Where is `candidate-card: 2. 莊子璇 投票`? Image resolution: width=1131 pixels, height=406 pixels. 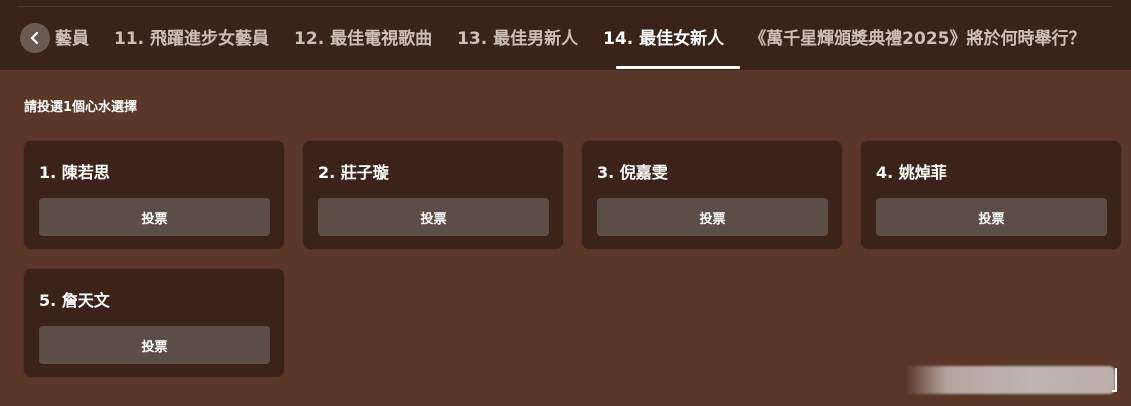 candidate-card: 2. 莊子璇 投票 is located at coordinates (433, 195).